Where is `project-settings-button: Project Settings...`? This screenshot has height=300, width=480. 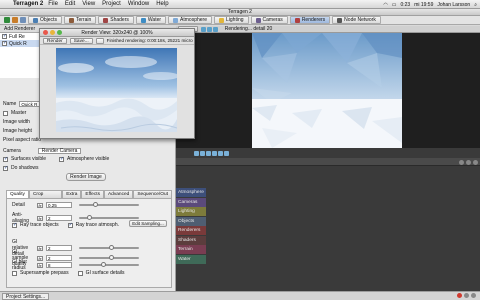 project-settings-button: Project Settings... is located at coordinates (26, 296).